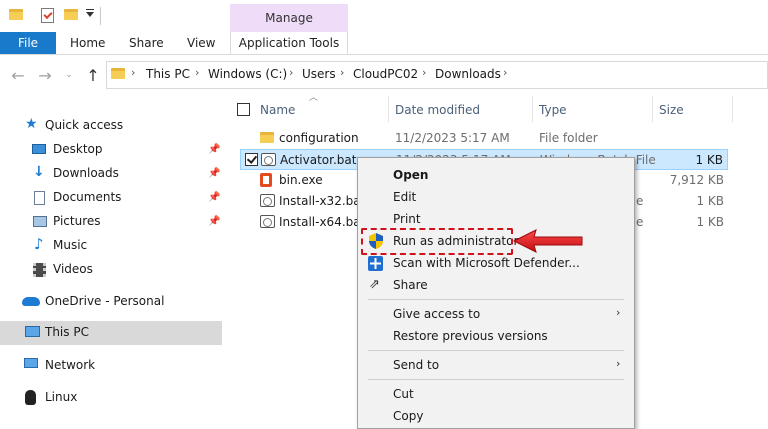 Image resolution: width=768 pixels, height=429 pixels. Describe the element at coordinates (28, 43) in the screenshot. I see `tab-file: File` at that location.